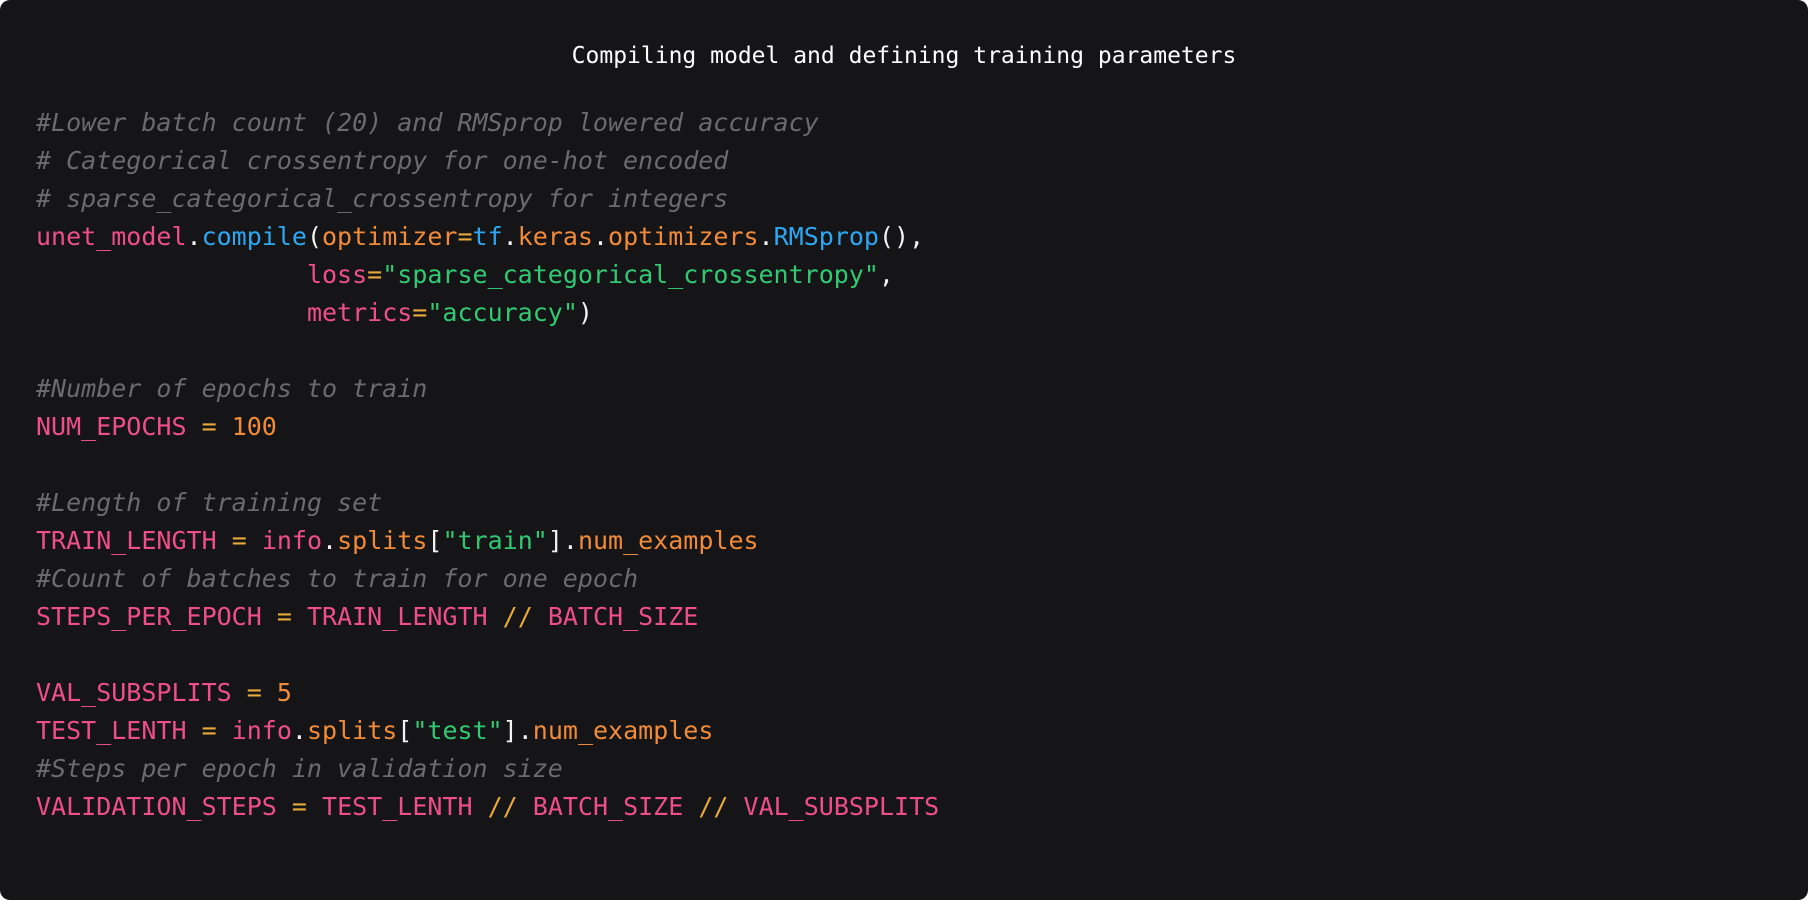  Describe the element at coordinates (284, 692) in the screenshot. I see `code-token-number: 5` at that location.